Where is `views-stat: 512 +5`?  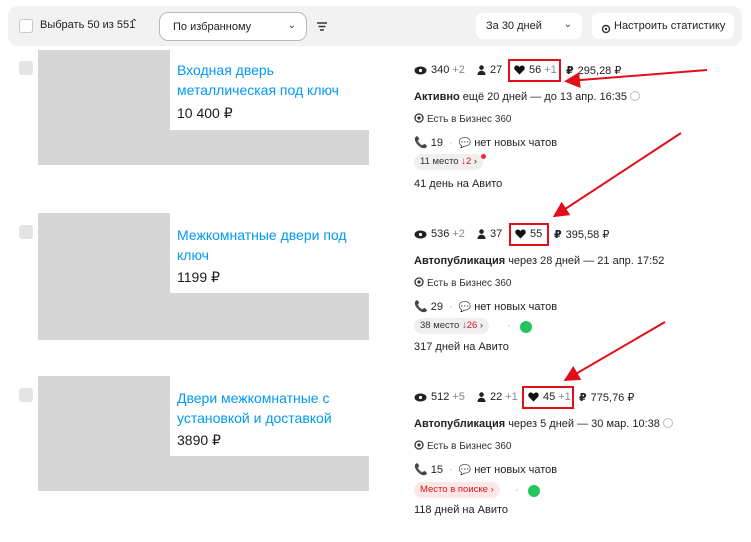 views-stat: 512 +5 is located at coordinates (439, 397).